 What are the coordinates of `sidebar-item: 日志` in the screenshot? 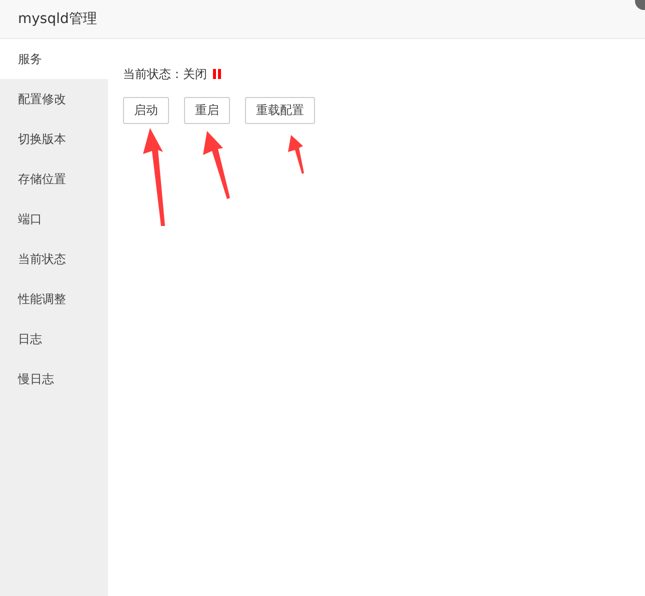 It's located at (54, 339).